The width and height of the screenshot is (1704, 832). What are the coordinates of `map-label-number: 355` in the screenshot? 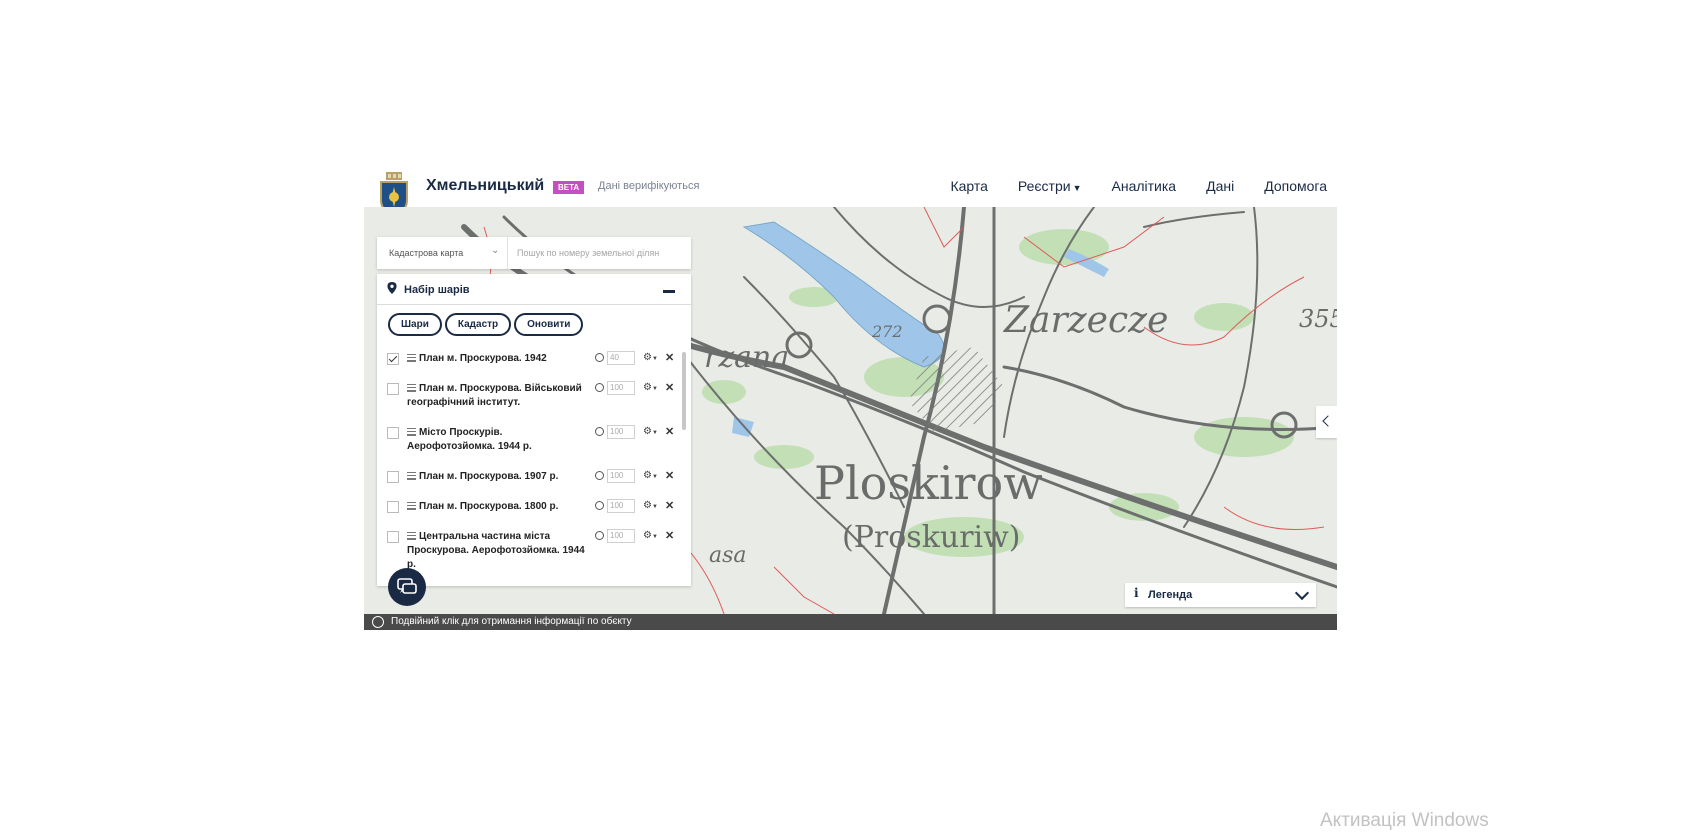 It's located at (1318, 319).